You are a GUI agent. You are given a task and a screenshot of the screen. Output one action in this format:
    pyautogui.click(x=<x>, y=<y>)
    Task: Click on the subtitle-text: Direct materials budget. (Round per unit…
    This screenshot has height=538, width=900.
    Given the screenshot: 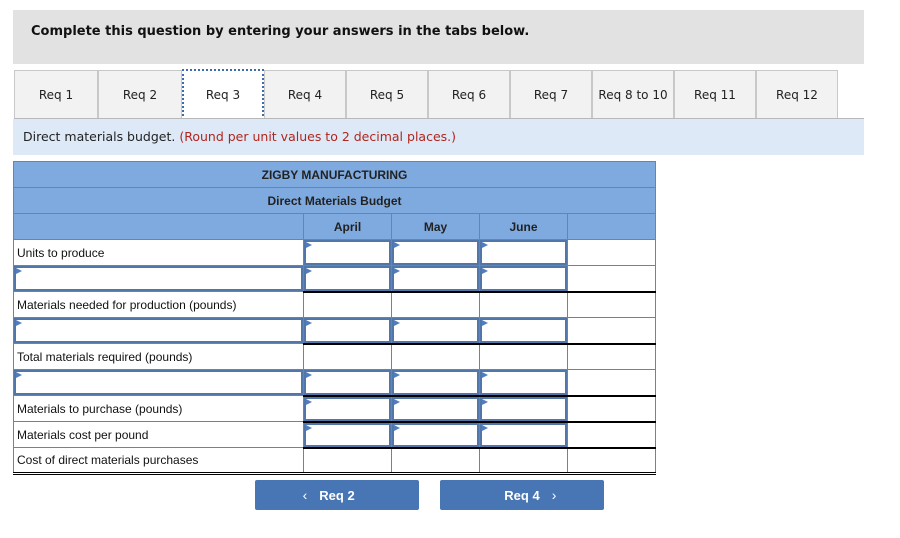 What is the action you would take?
    pyautogui.click(x=239, y=136)
    